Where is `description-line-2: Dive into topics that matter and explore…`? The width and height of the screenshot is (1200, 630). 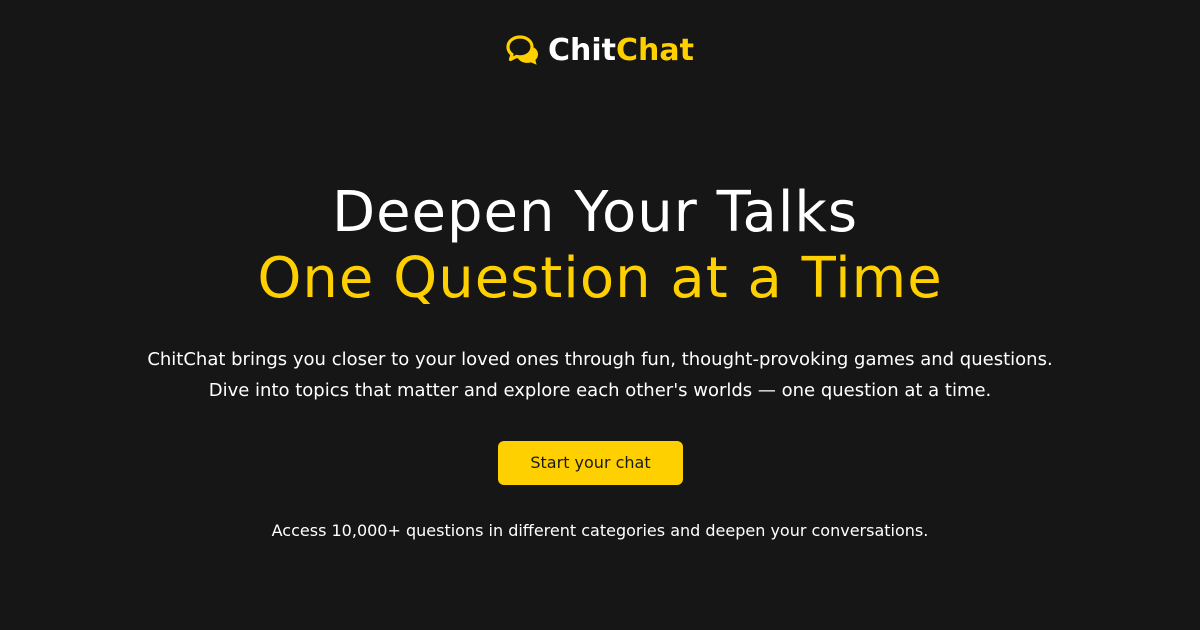
description-line-2: Dive into topics that matter and explore… is located at coordinates (600, 390).